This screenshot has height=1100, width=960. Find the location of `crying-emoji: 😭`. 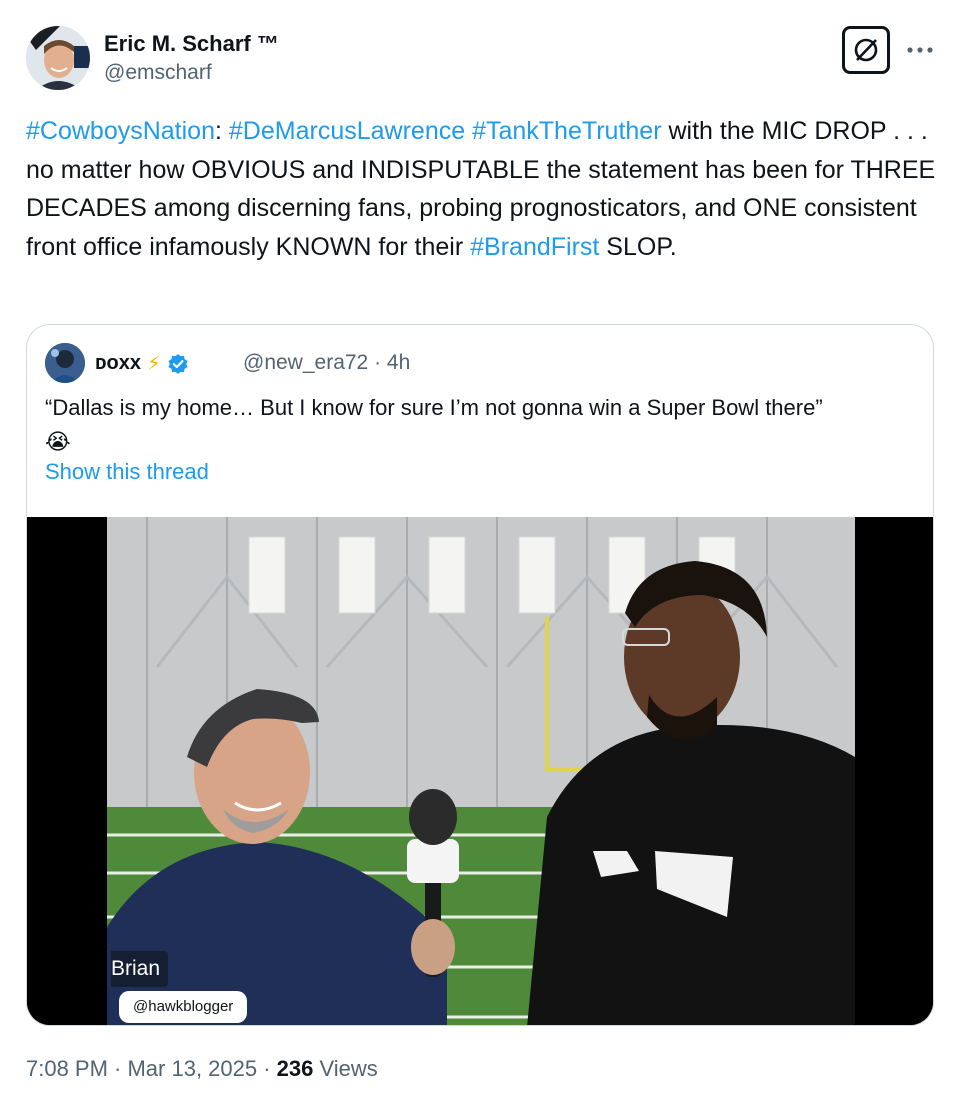

crying-emoji: 😭 is located at coordinates (58, 441).